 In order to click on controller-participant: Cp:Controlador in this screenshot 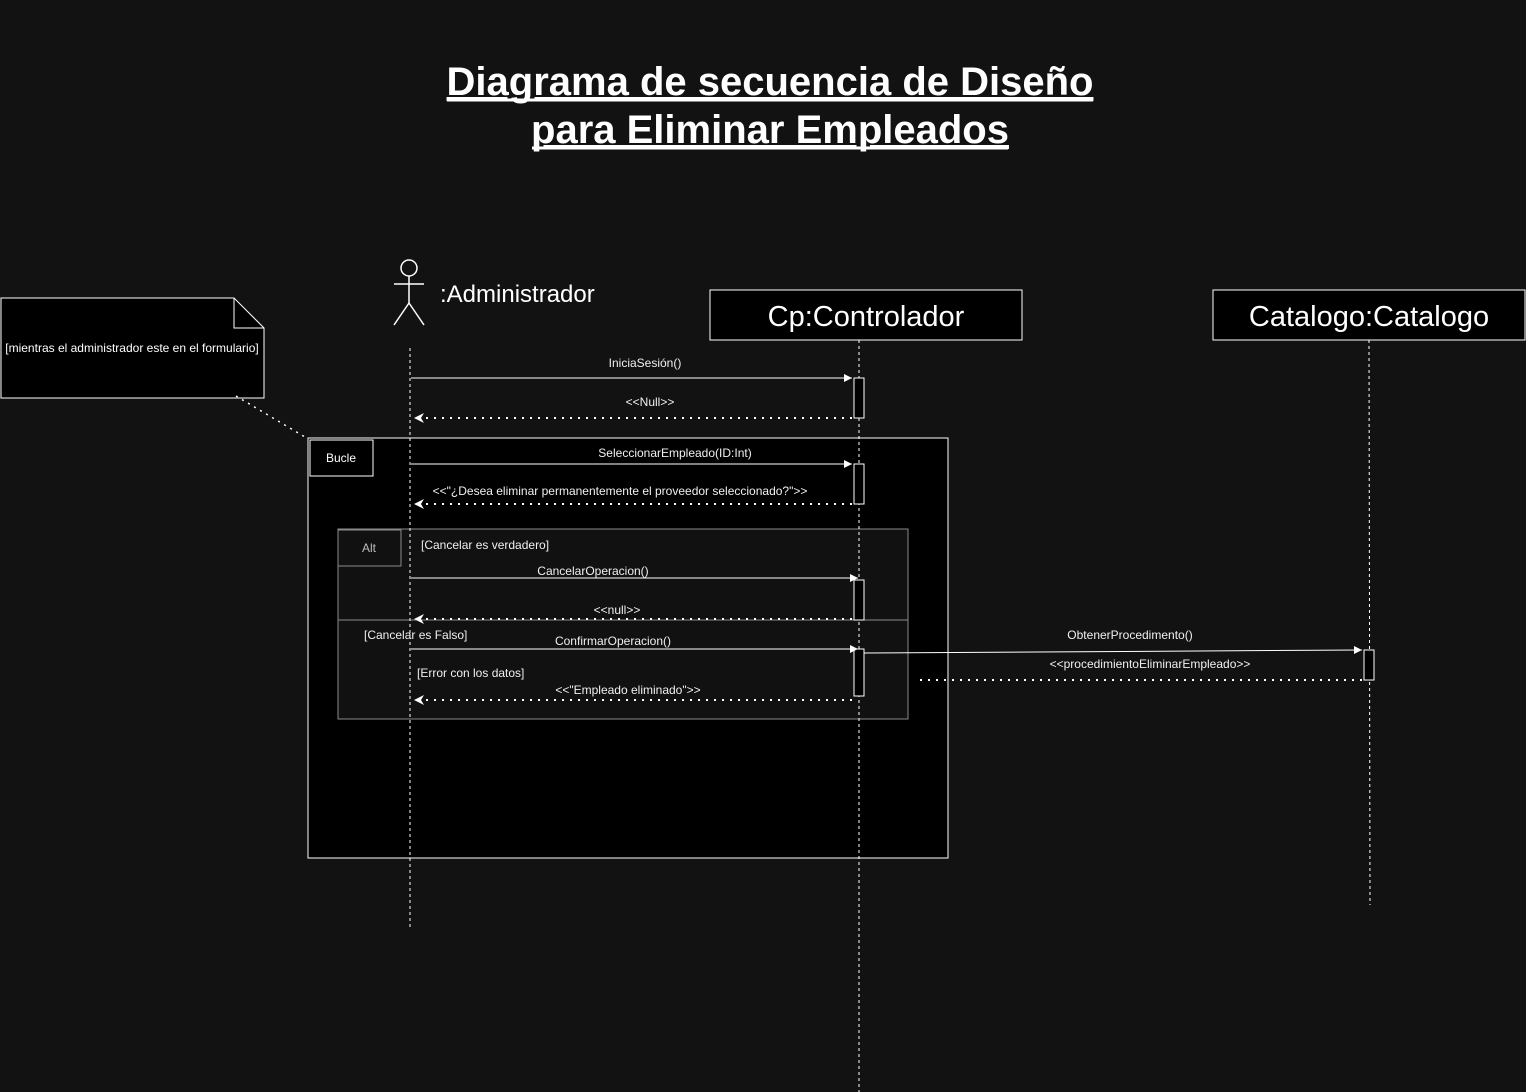, I will do `click(866, 315)`.